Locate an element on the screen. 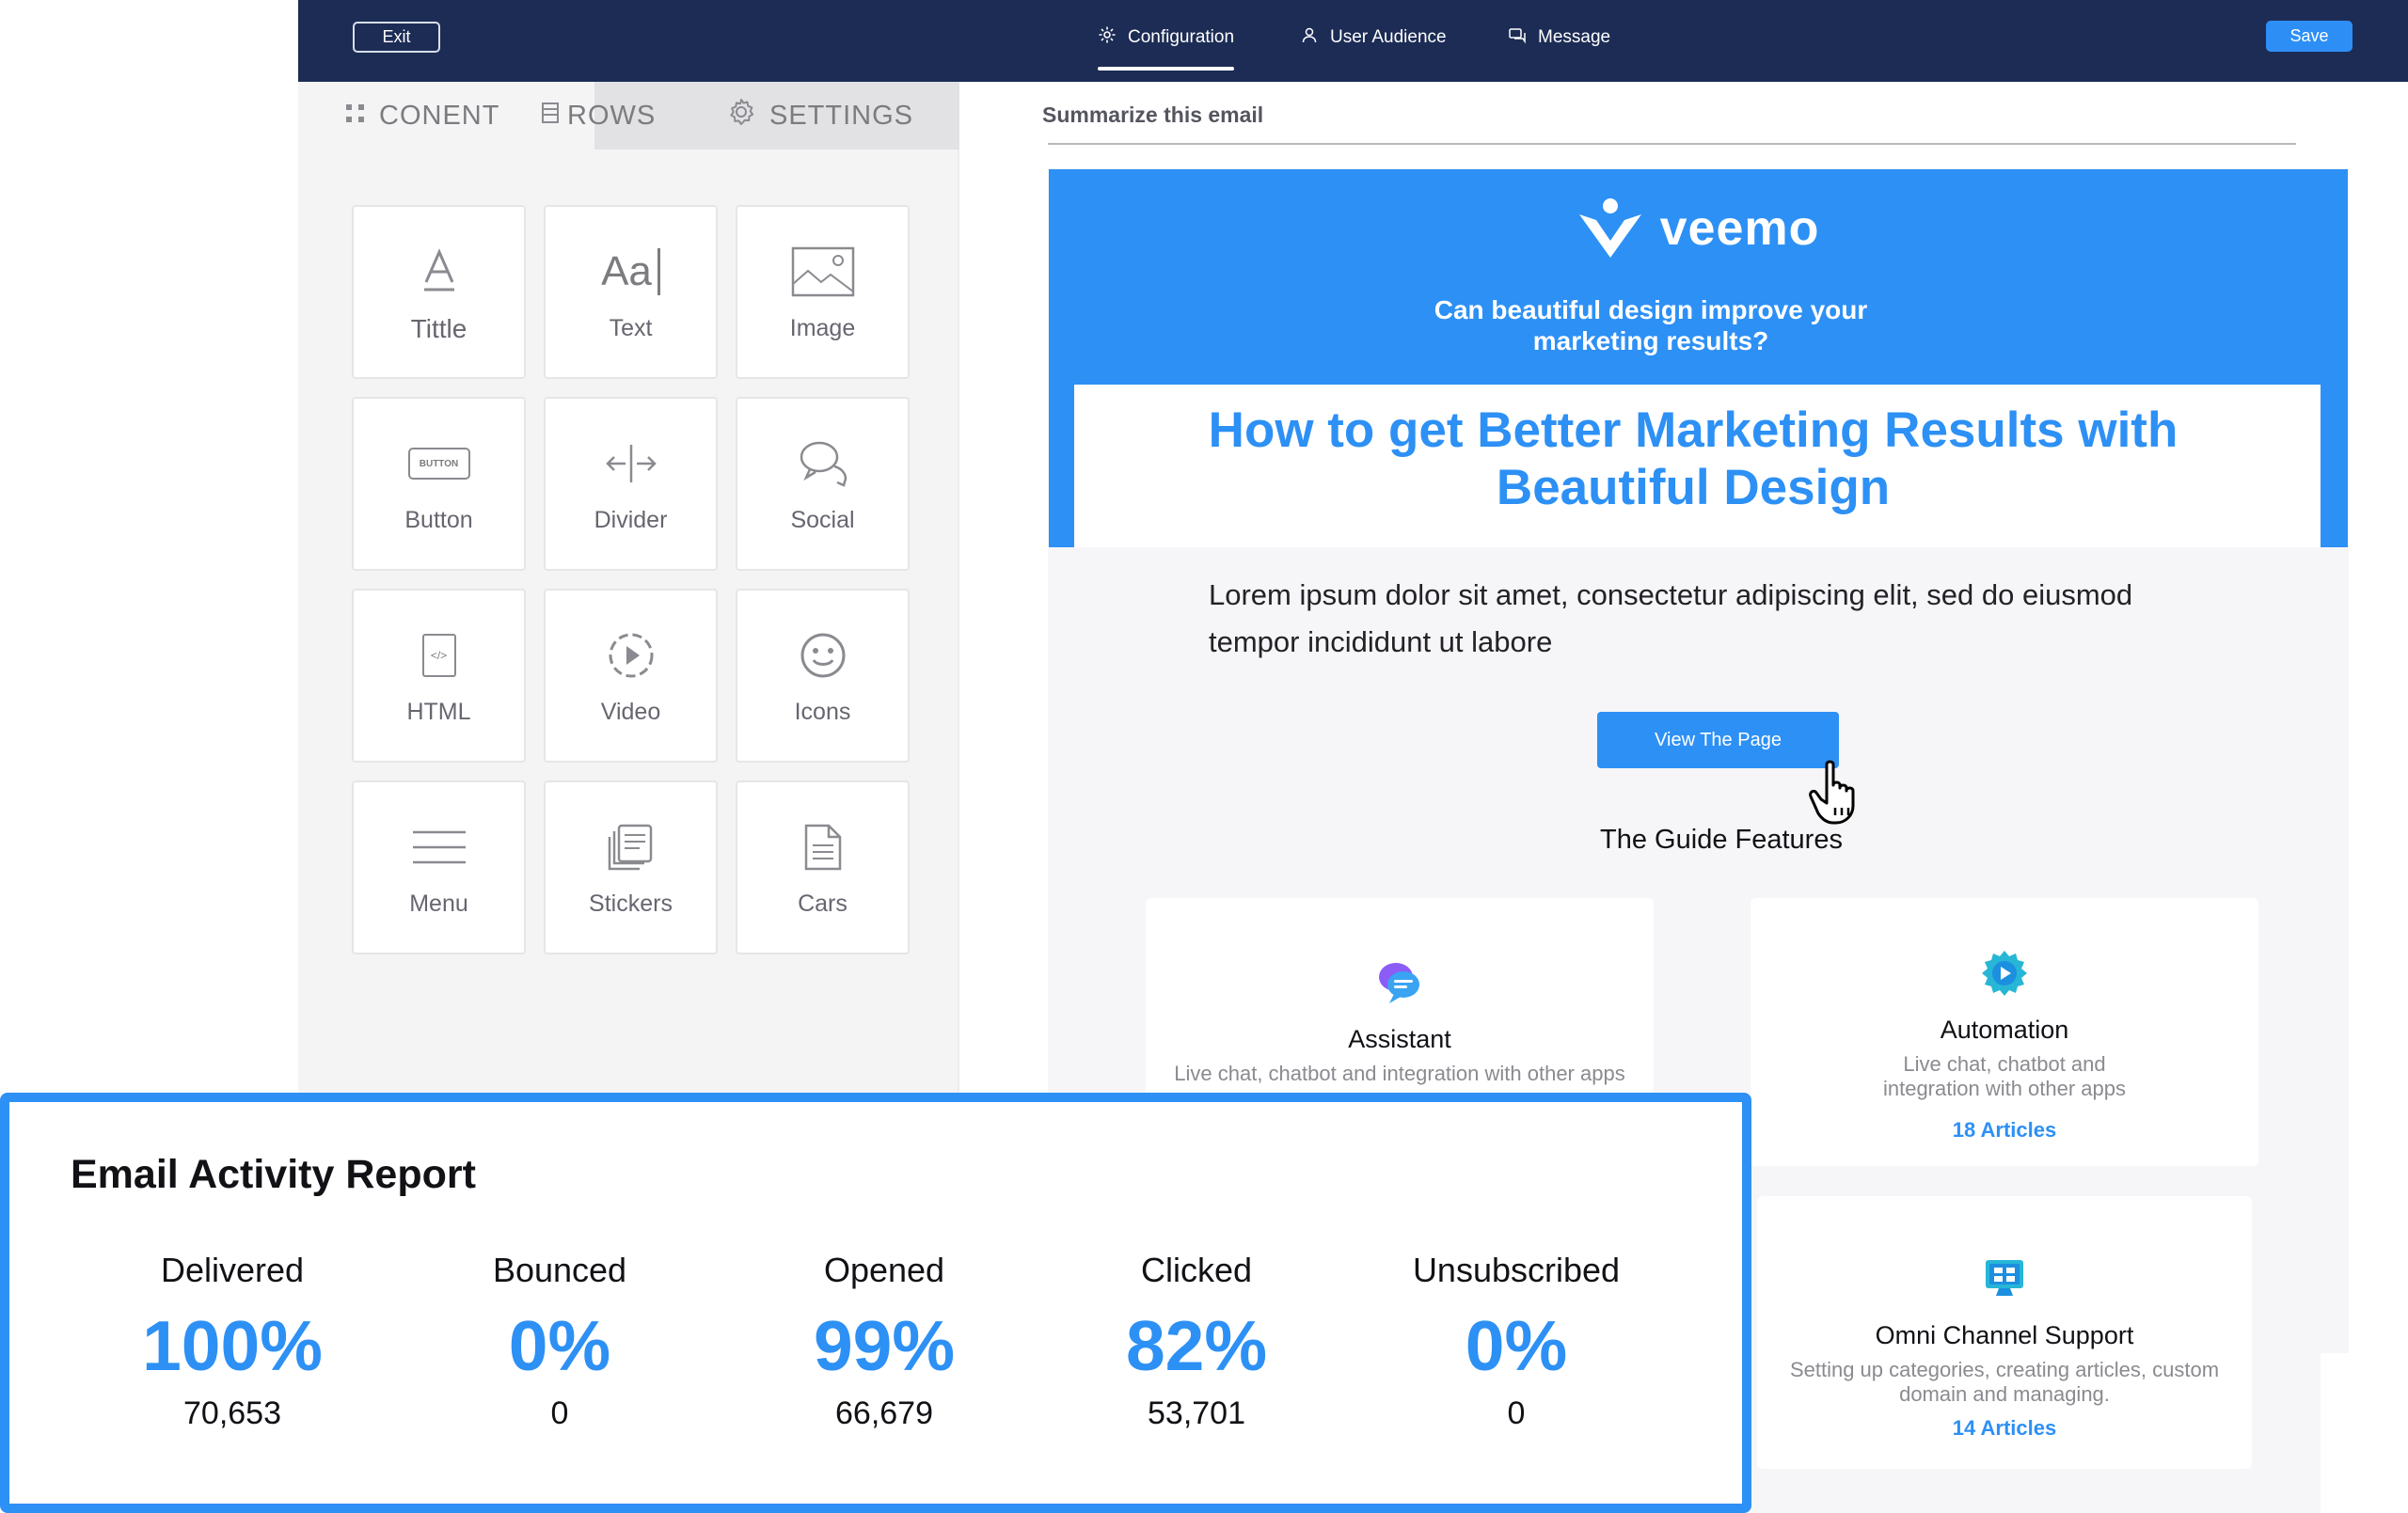  gear-play-icon is located at coordinates (2005, 973).